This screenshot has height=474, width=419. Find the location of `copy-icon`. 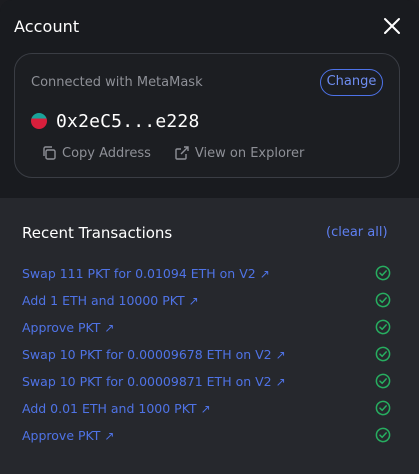

copy-icon is located at coordinates (49, 153).